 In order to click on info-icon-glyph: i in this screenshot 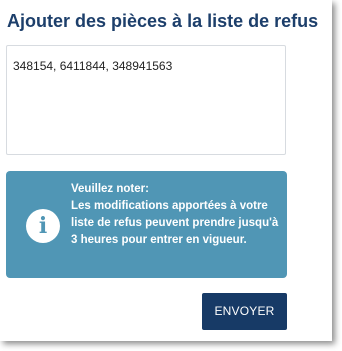, I will do `click(43, 226)`.